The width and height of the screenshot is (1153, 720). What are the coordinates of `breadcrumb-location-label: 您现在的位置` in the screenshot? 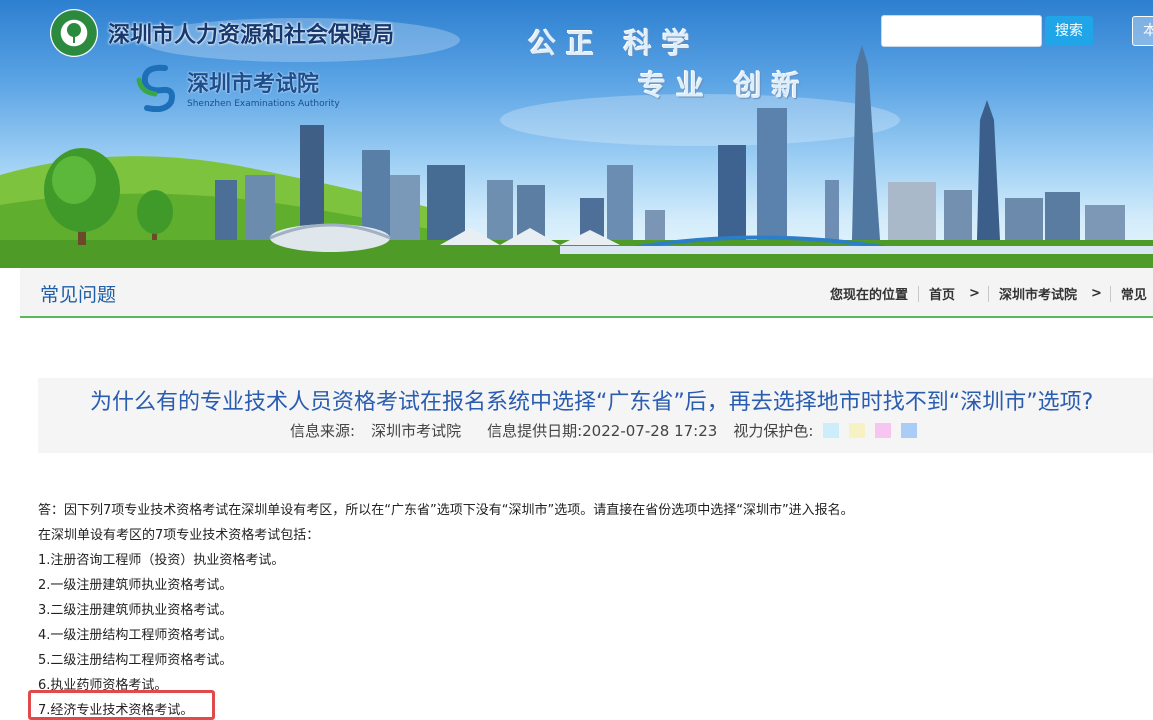 It's located at (869, 295).